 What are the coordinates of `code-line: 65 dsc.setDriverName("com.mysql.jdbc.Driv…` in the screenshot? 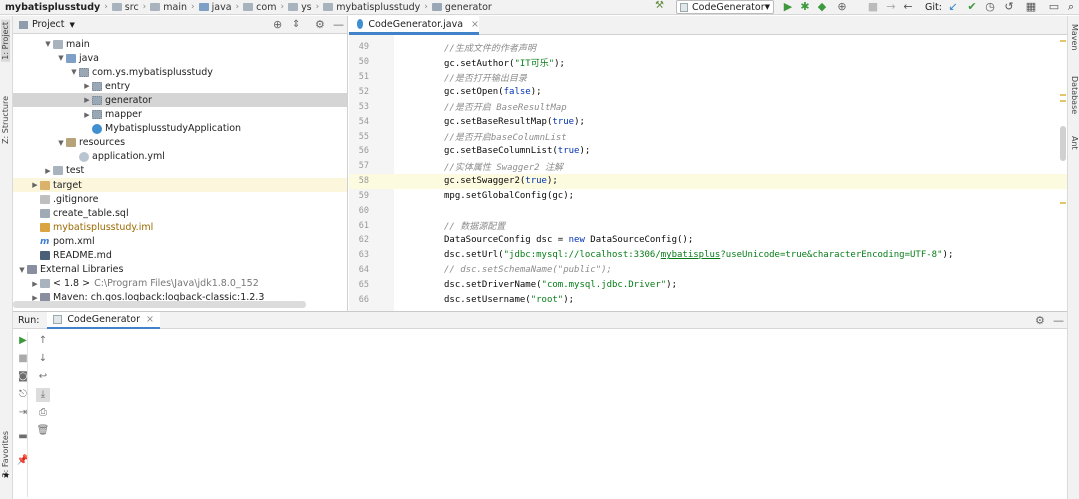 It's located at (708, 285).